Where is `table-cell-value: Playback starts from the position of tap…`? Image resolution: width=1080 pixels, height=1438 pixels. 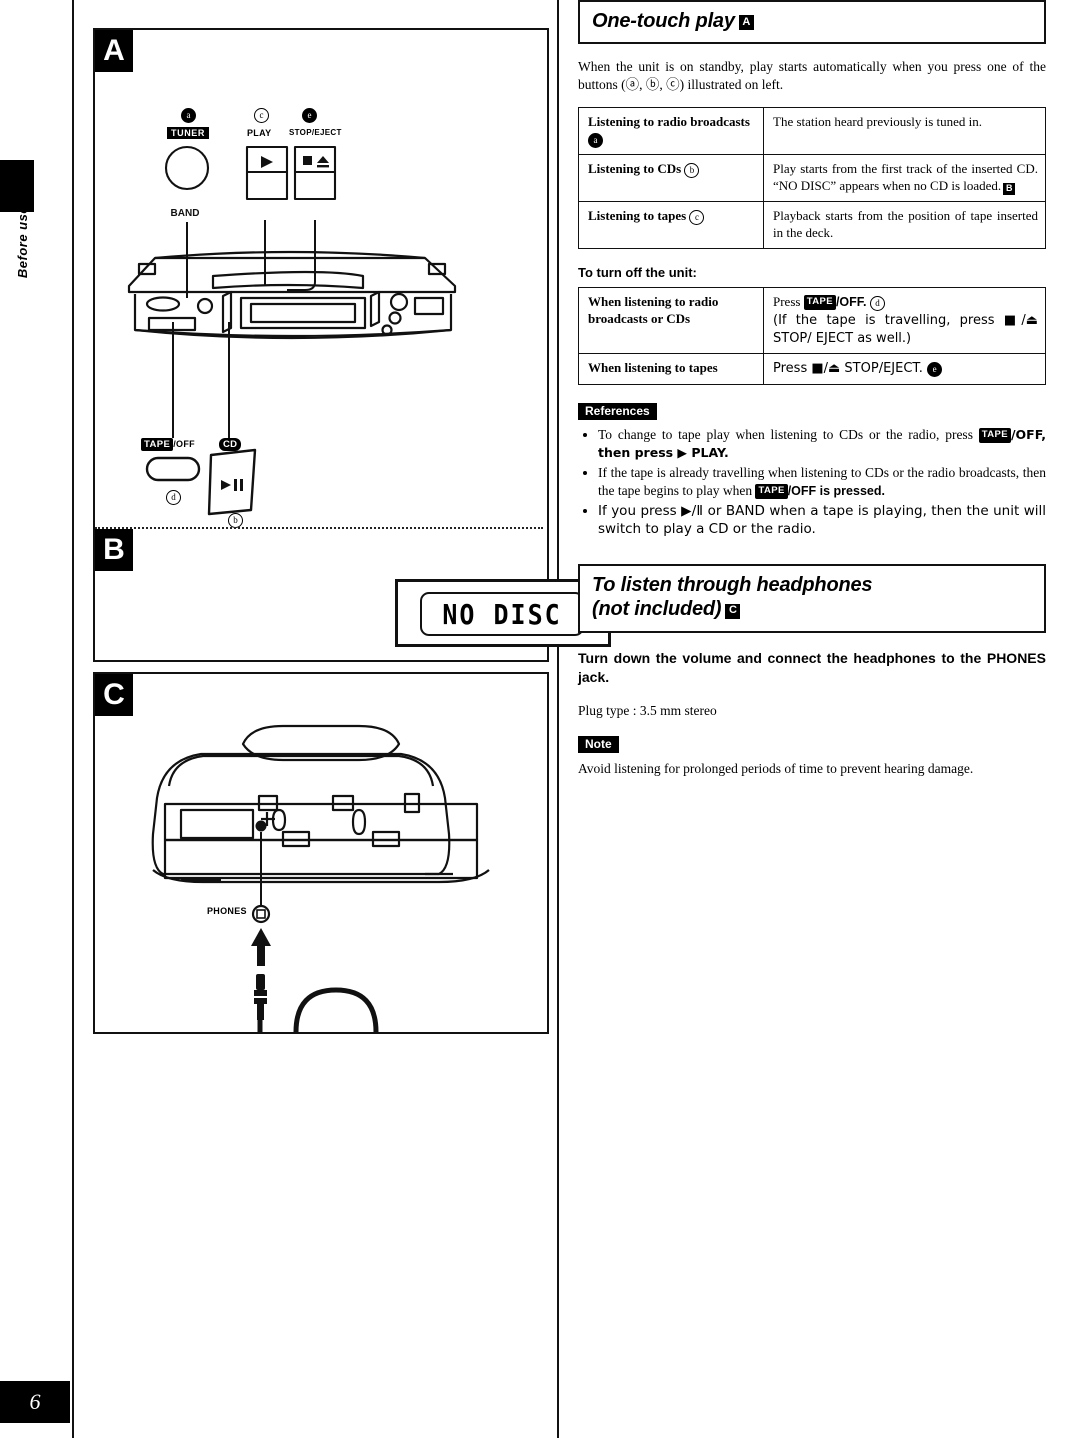
table-cell-value: Playback starts from the position of tap… is located at coordinates (904, 225).